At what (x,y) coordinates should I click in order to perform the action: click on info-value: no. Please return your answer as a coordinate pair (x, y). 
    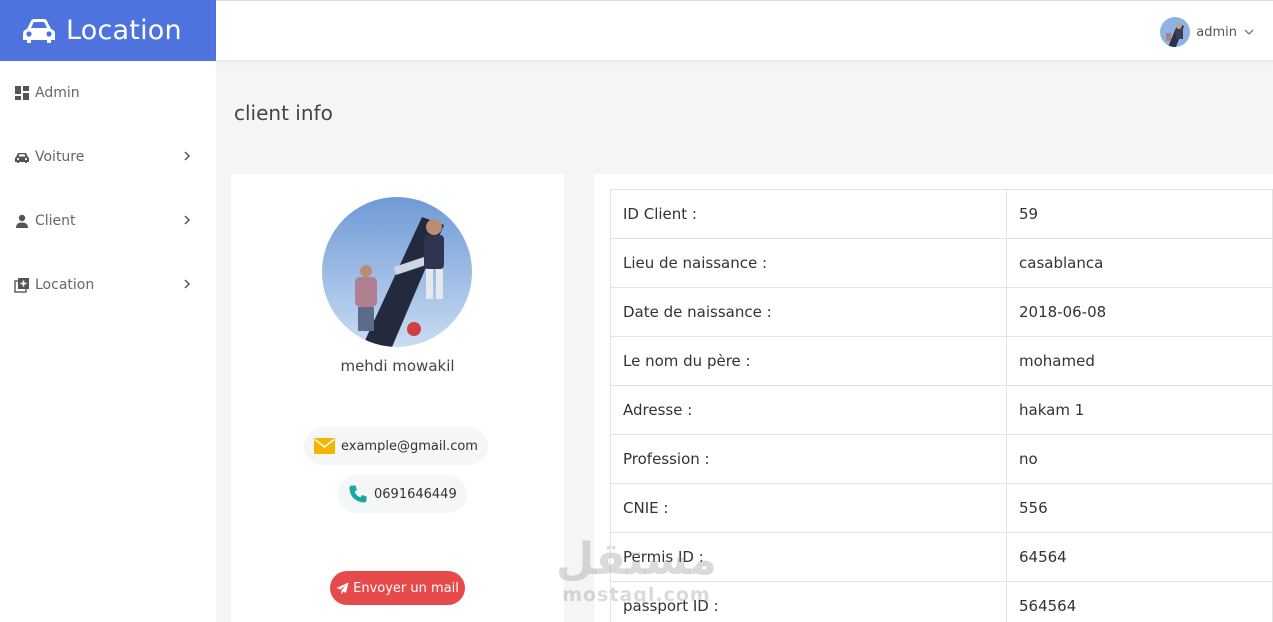
    Looking at the image, I should click on (1139, 459).